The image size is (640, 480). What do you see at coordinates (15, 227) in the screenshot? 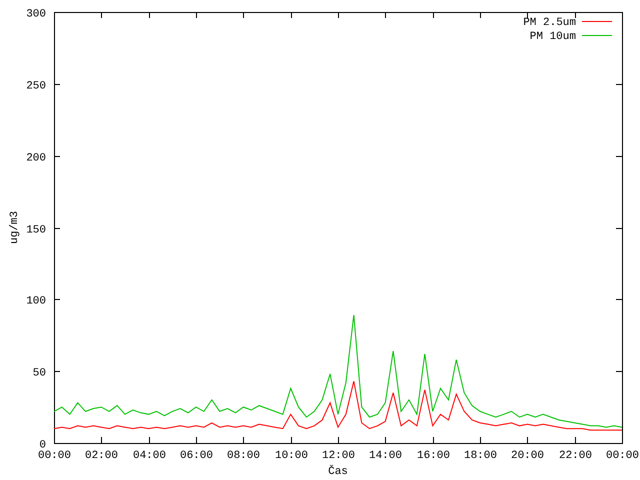
I see `y-axis-title: ug/m3` at bounding box center [15, 227].